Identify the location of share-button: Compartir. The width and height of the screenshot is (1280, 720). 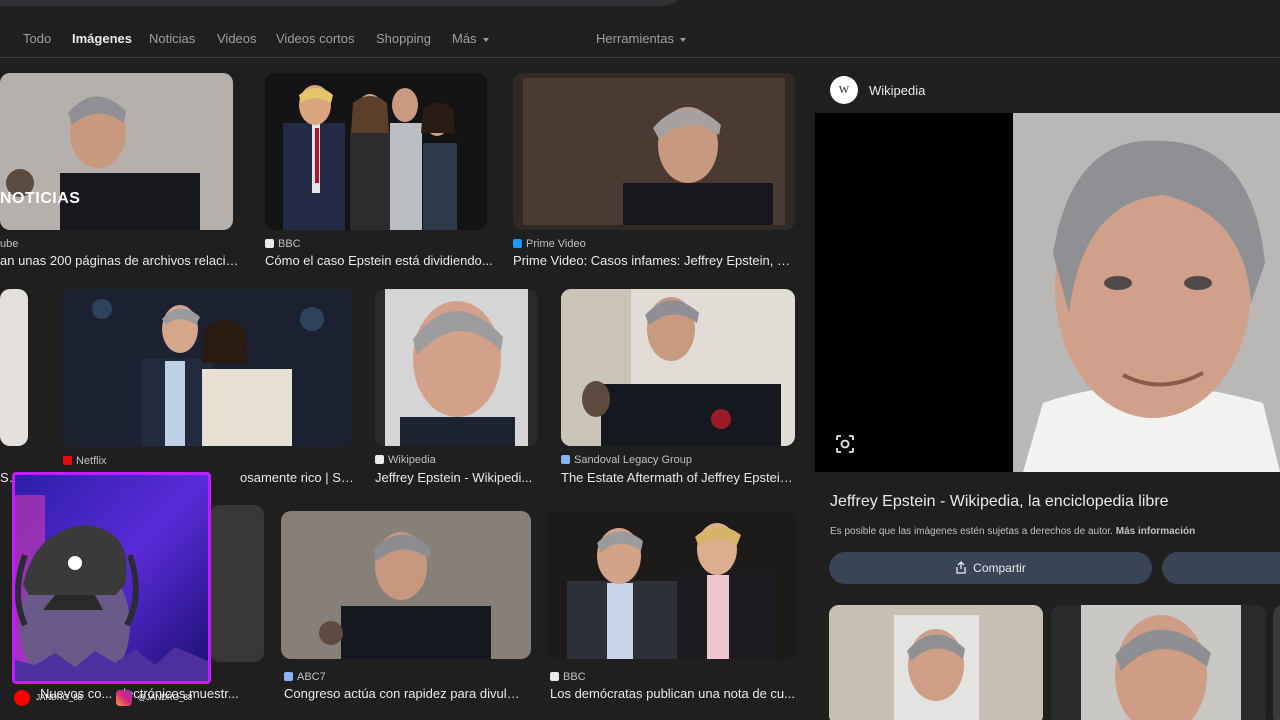
(990, 568).